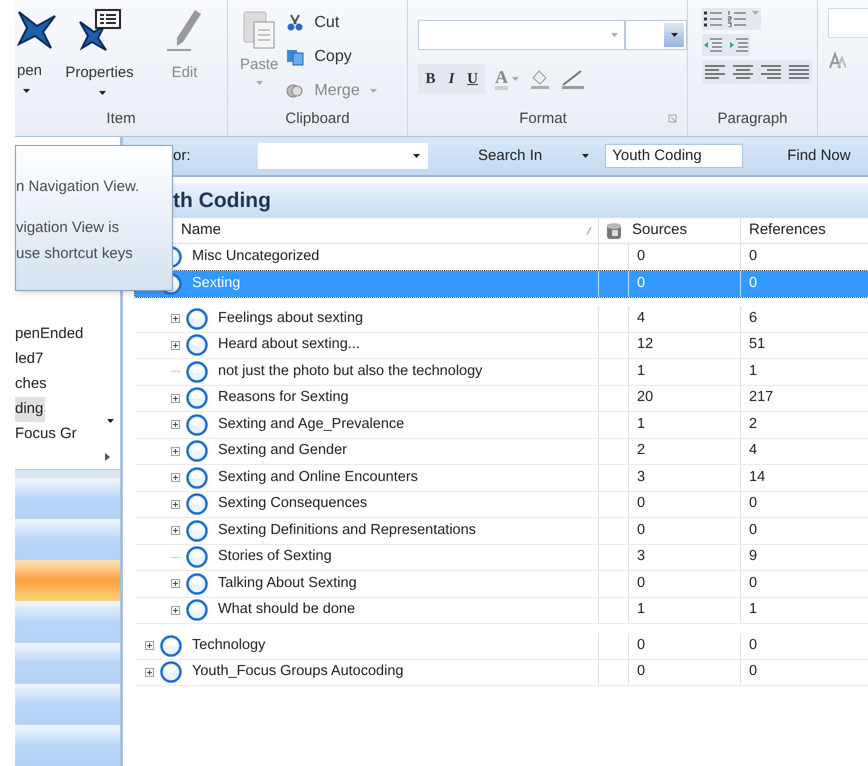 Image resolution: width=868 pixels, height=766 pixels. Describe the element at coordinates (501, 478) in the screenshot. I see `tree-row: Sexting and Online Encounters 3 14` at that location.